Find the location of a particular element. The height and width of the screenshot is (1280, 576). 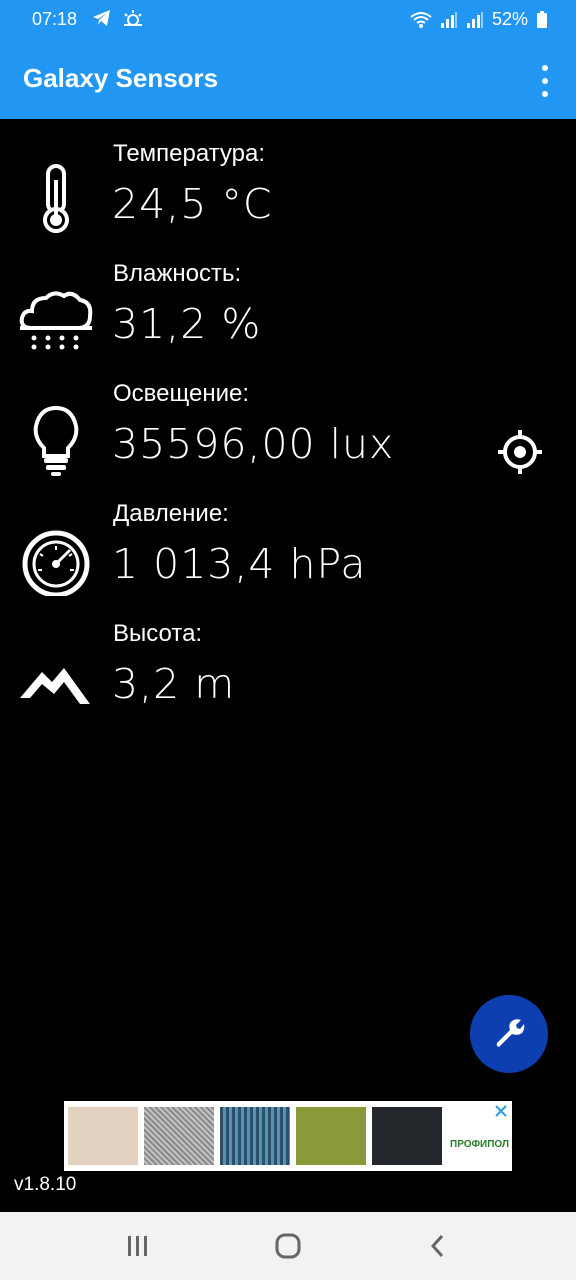

sensor-value: 3,2 m is located at coordinates (174, 684).